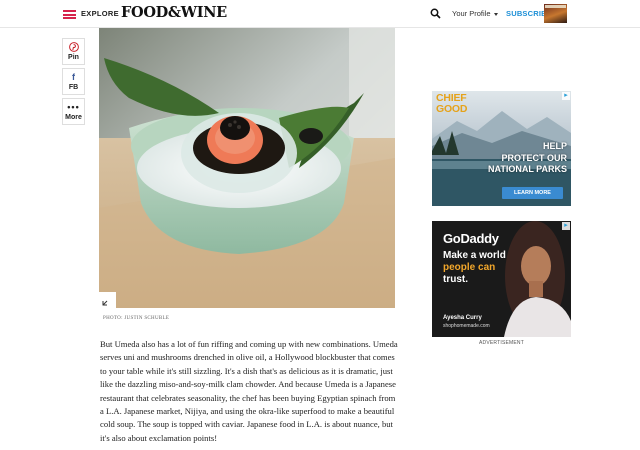 The height and width of the screenshot is (450, 640). What do you see at coordinates (534, 157) in the screenshot?
I see `ad-copy-line: PROTECT OUR` at bounding box center [534, 157].